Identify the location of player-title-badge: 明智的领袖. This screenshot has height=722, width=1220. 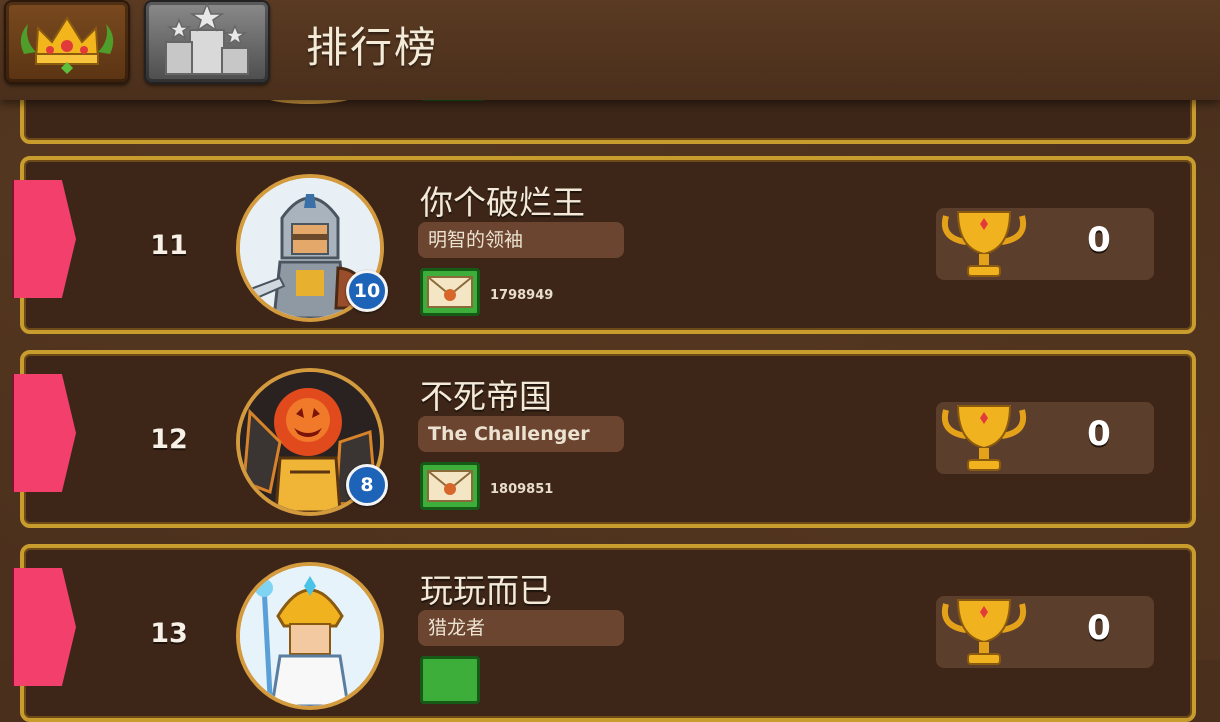
(521, 240).